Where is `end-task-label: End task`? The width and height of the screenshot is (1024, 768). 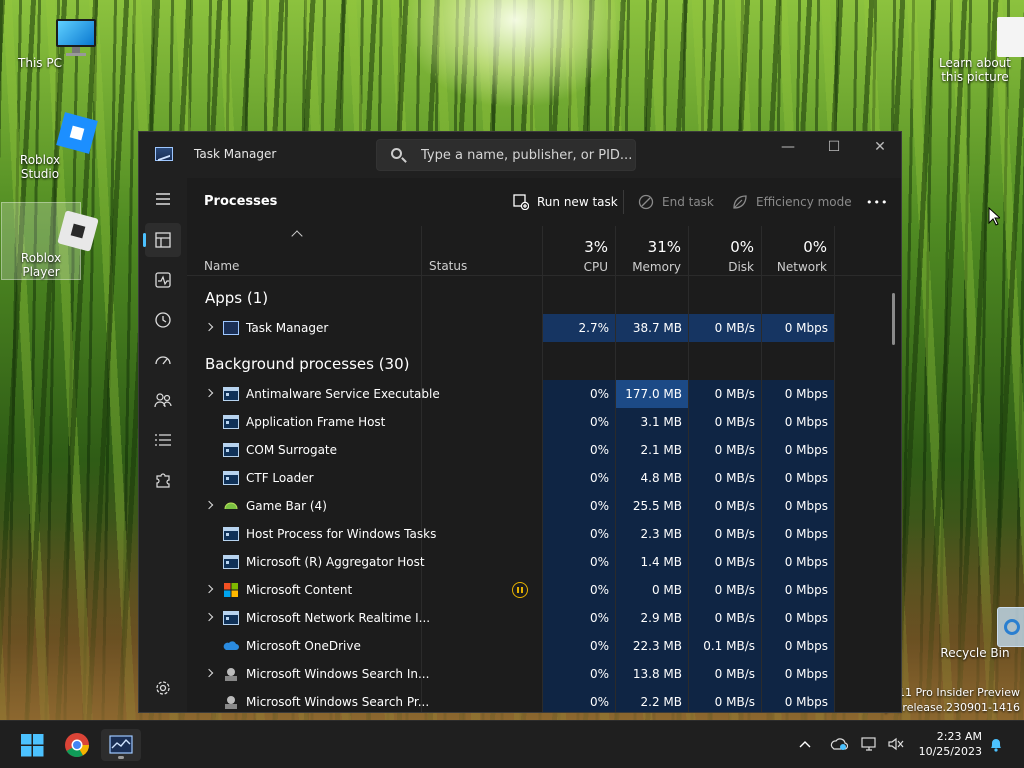
end-task-label: End task is located at coordinates (688, 202).